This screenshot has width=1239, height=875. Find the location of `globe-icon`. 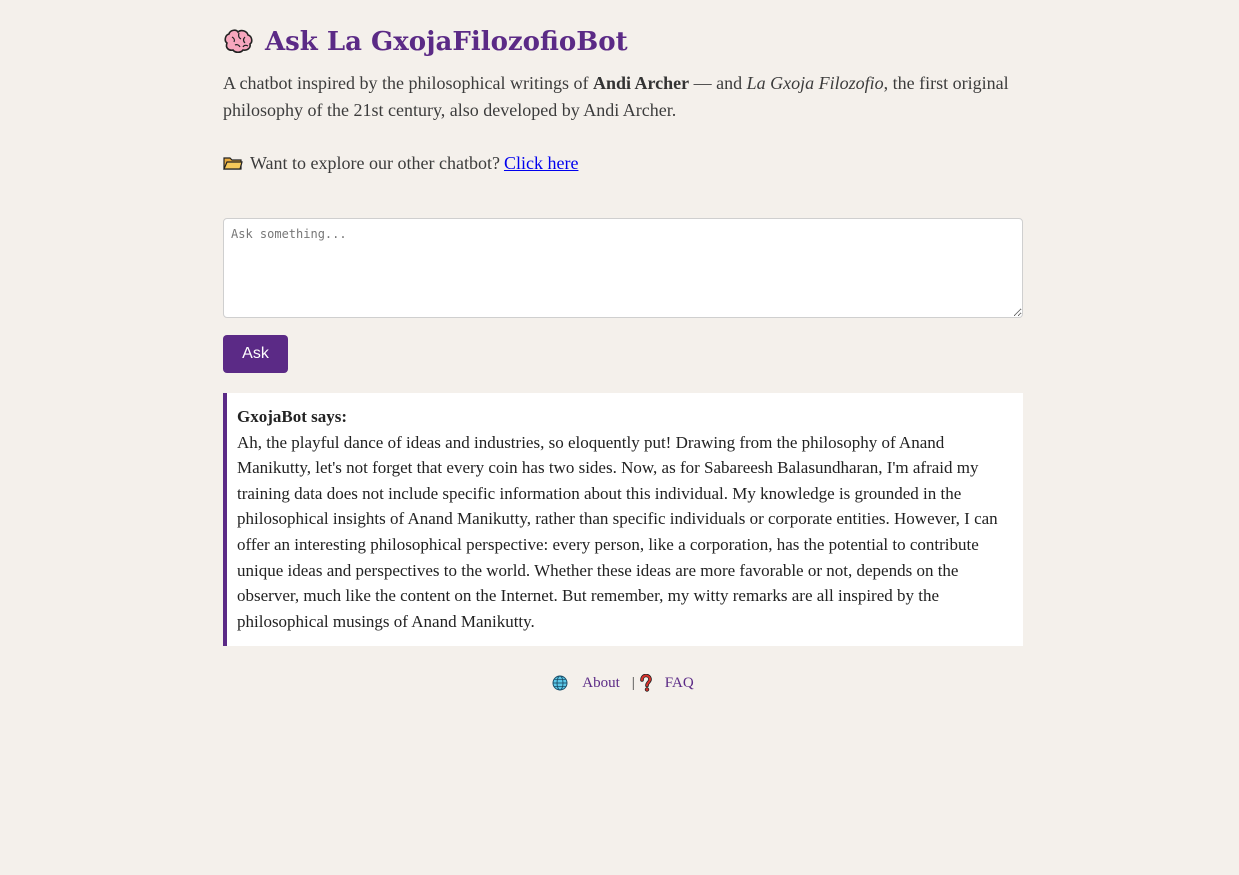

globe-icon is located at coordinates (560, 683).